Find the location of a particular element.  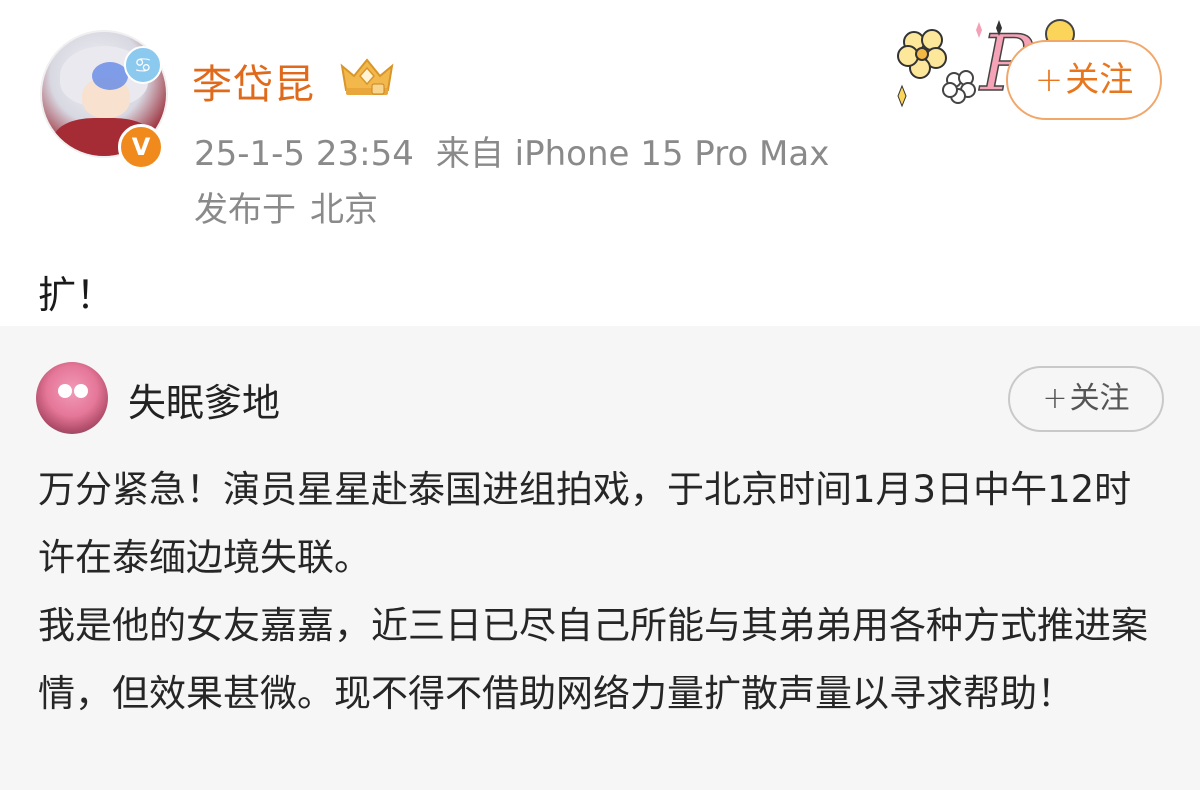

location-value: 北京 is located at coordinates (344, 210).